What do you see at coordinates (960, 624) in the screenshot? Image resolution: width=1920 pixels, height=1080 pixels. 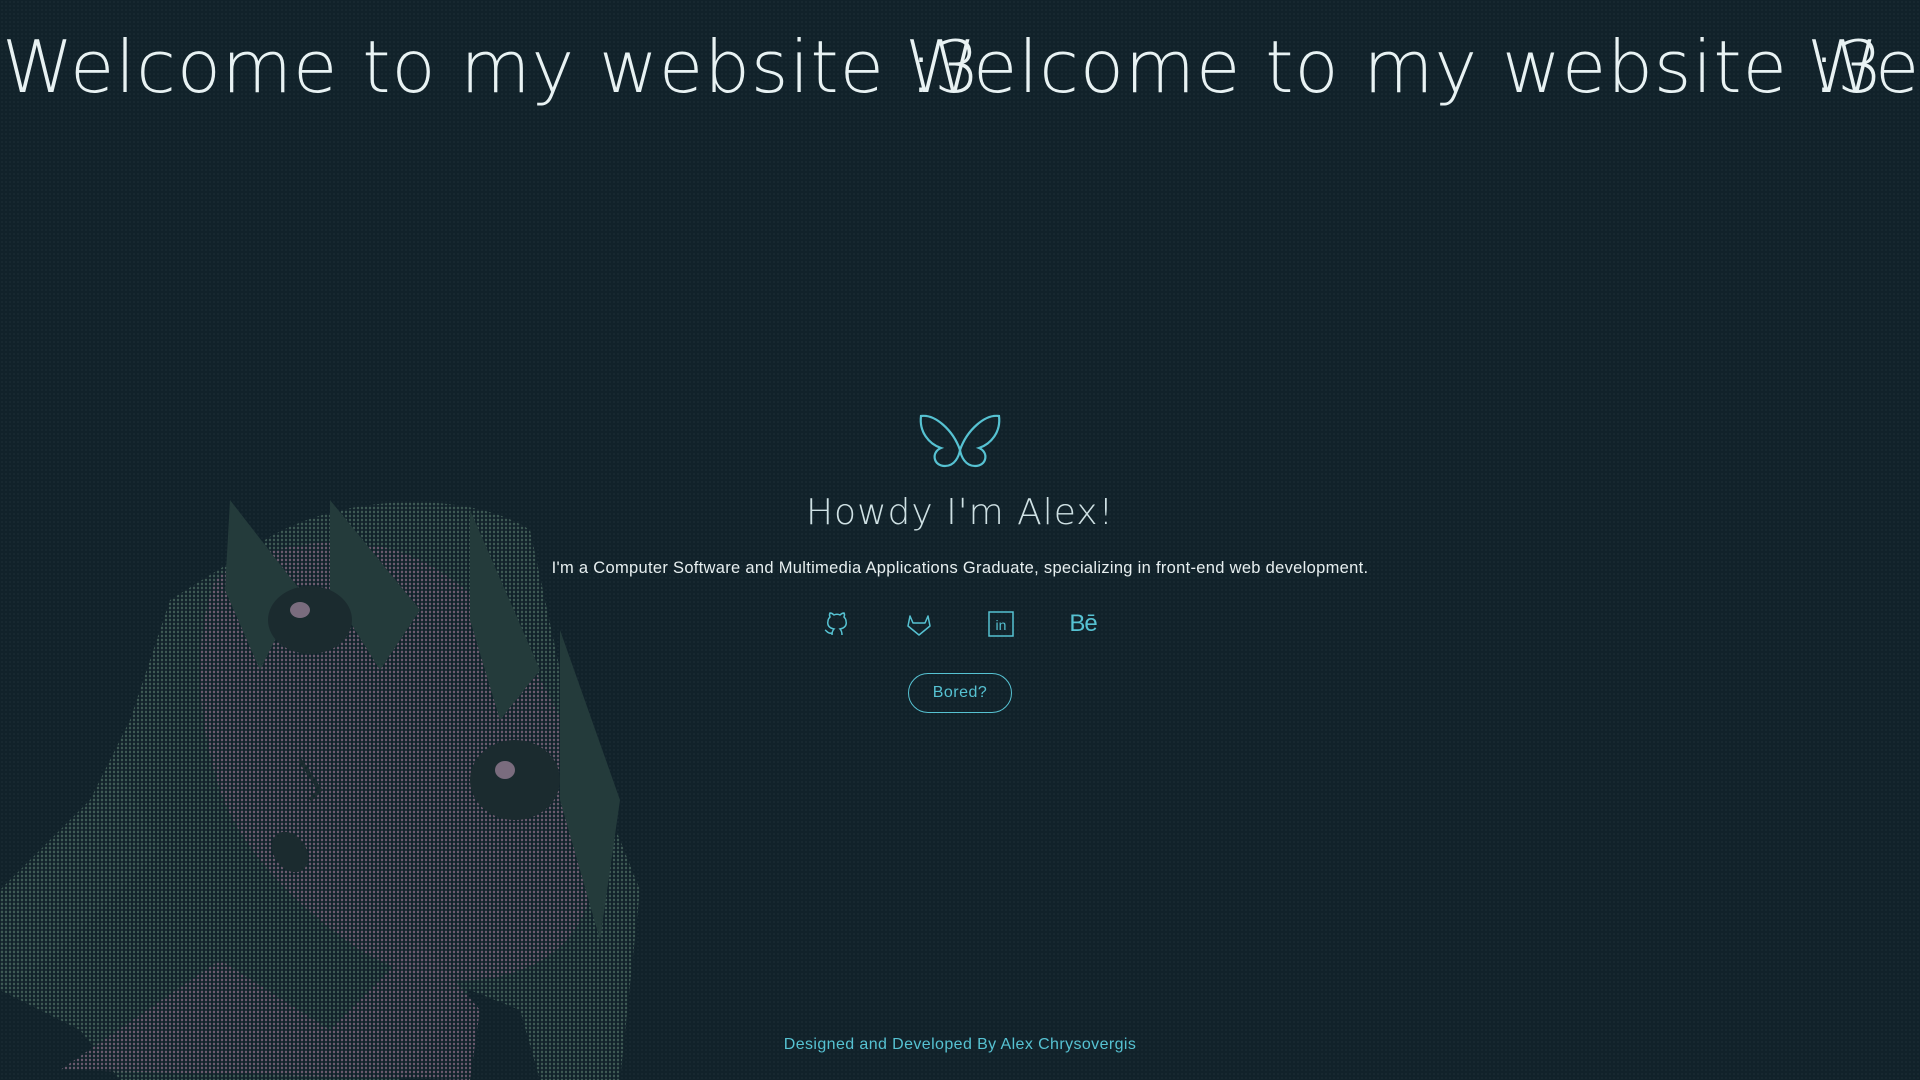 I see `social-links: in Bē` at bounding box center [960, 624].